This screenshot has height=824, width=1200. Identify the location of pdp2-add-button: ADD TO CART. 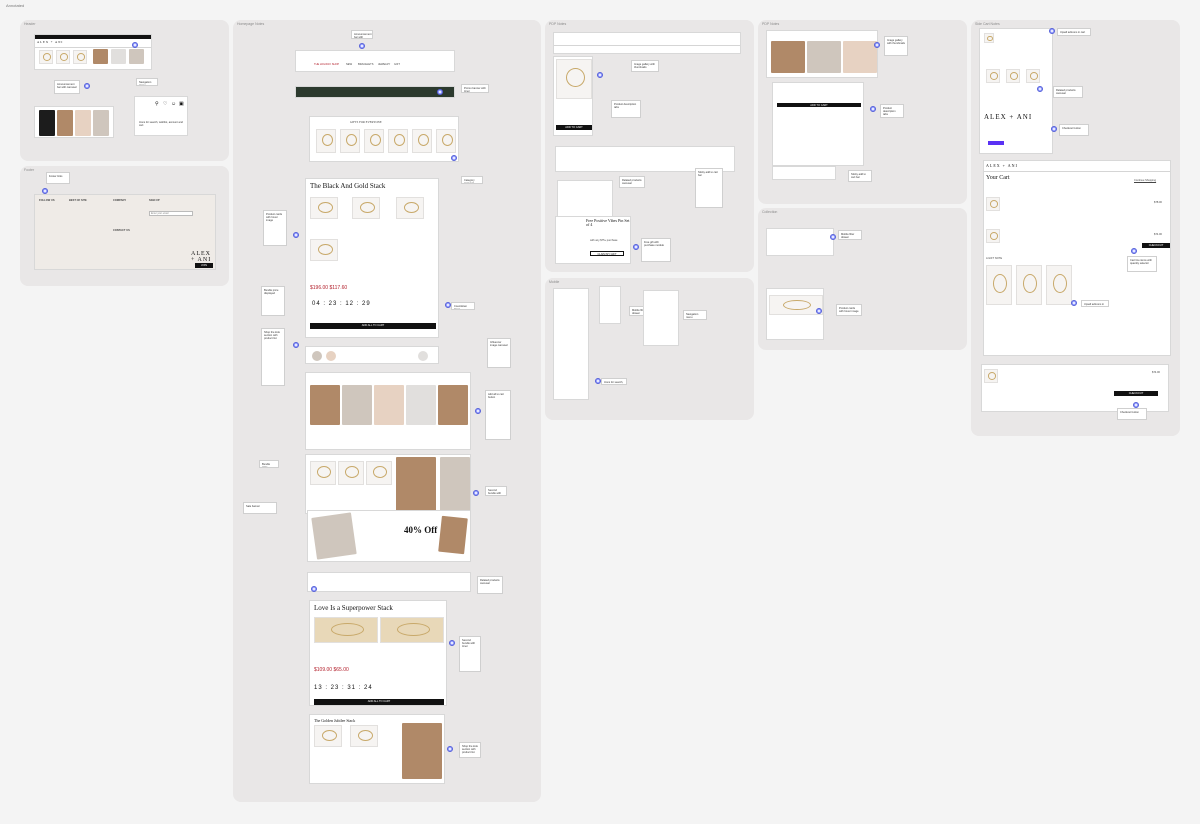
(819, 105).